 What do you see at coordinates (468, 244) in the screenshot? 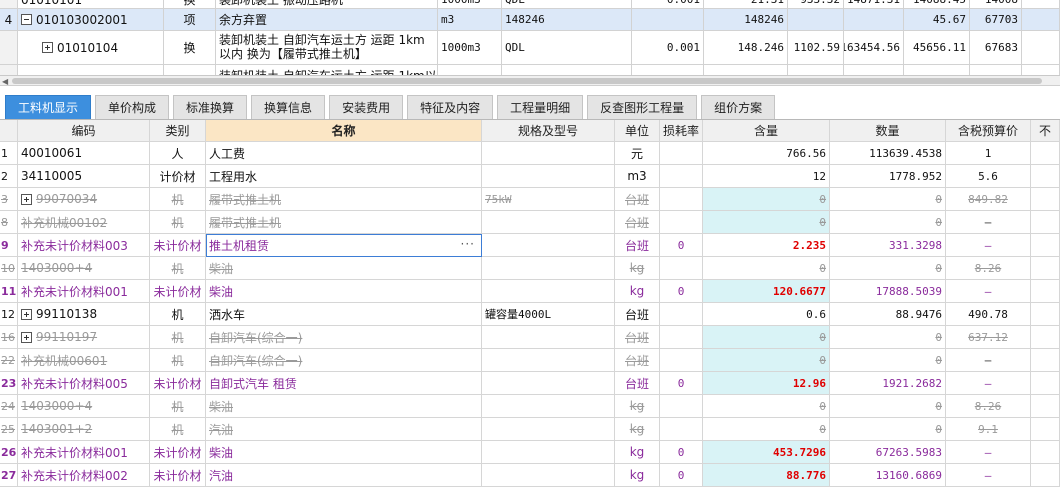
I see `more-options-icon: ···` at bounding box center [468, 244].